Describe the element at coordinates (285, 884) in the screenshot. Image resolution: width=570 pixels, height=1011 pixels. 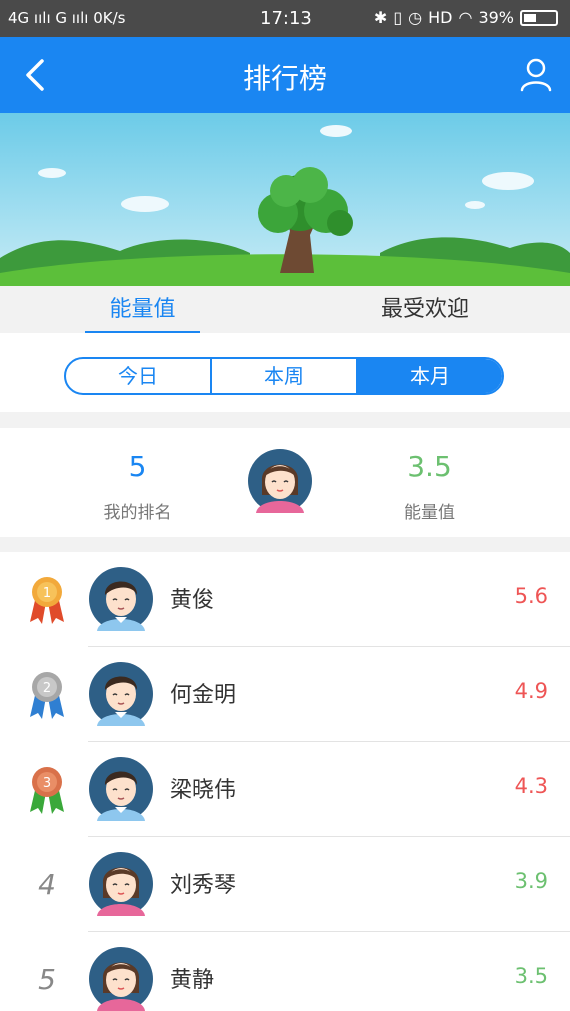
I see `list-item: 4 刘秀琴 3.9` at that location.